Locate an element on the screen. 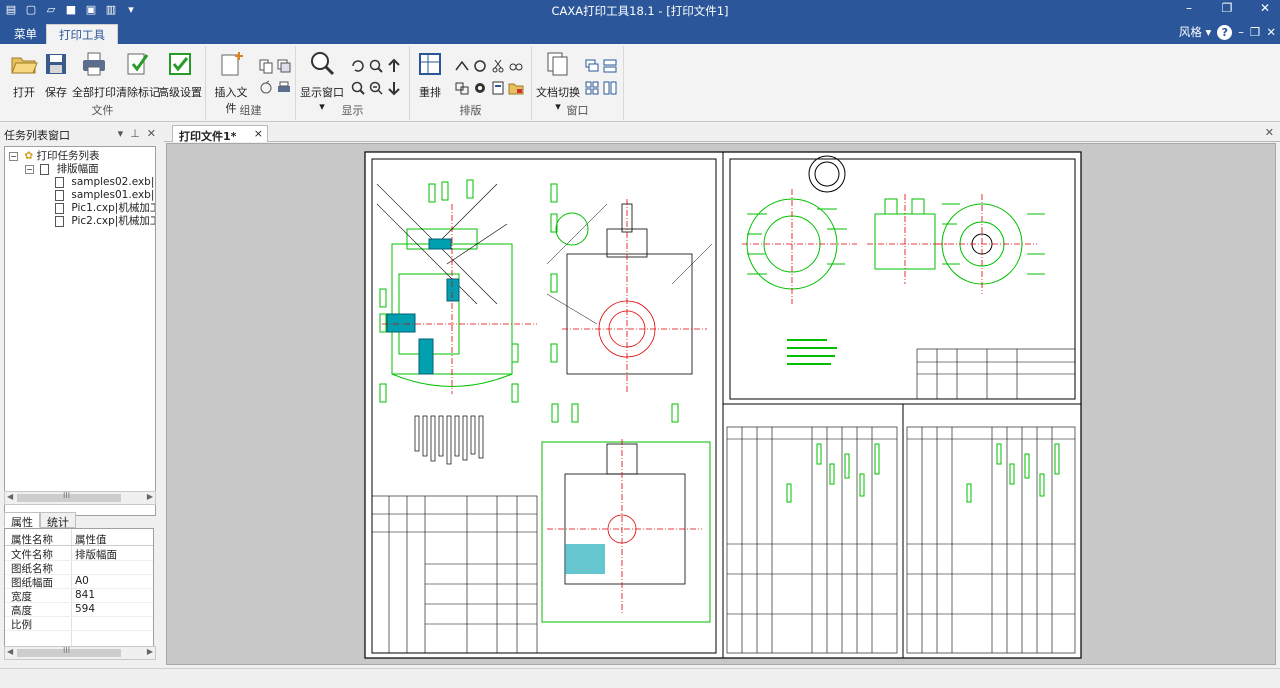  restore-icon: ❐ is located at coordinates (1227, 8).